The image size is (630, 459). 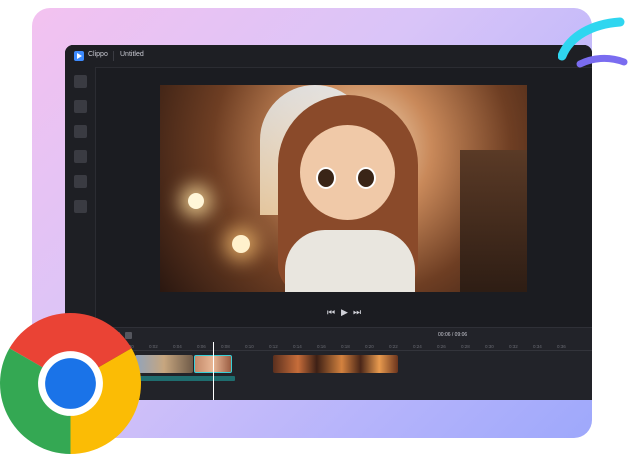 What do you see at coordinates (489, 346) in the screenshot?
I see `ruler-tick-label: 0:30` at bounding box center [489, 346].